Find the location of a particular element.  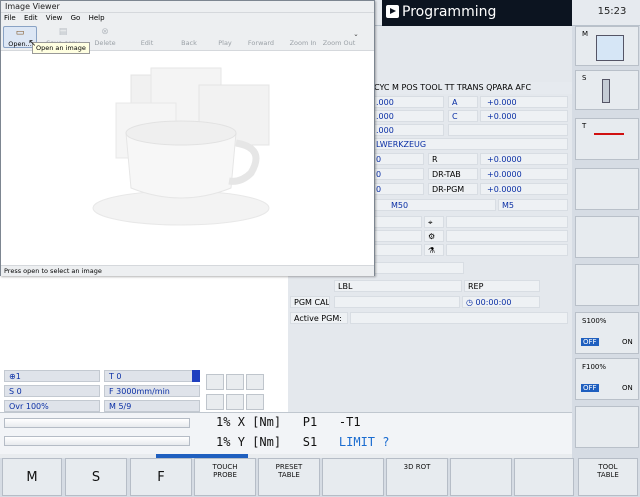

folder-icon: ▭ is located at coordinates (20, 33).